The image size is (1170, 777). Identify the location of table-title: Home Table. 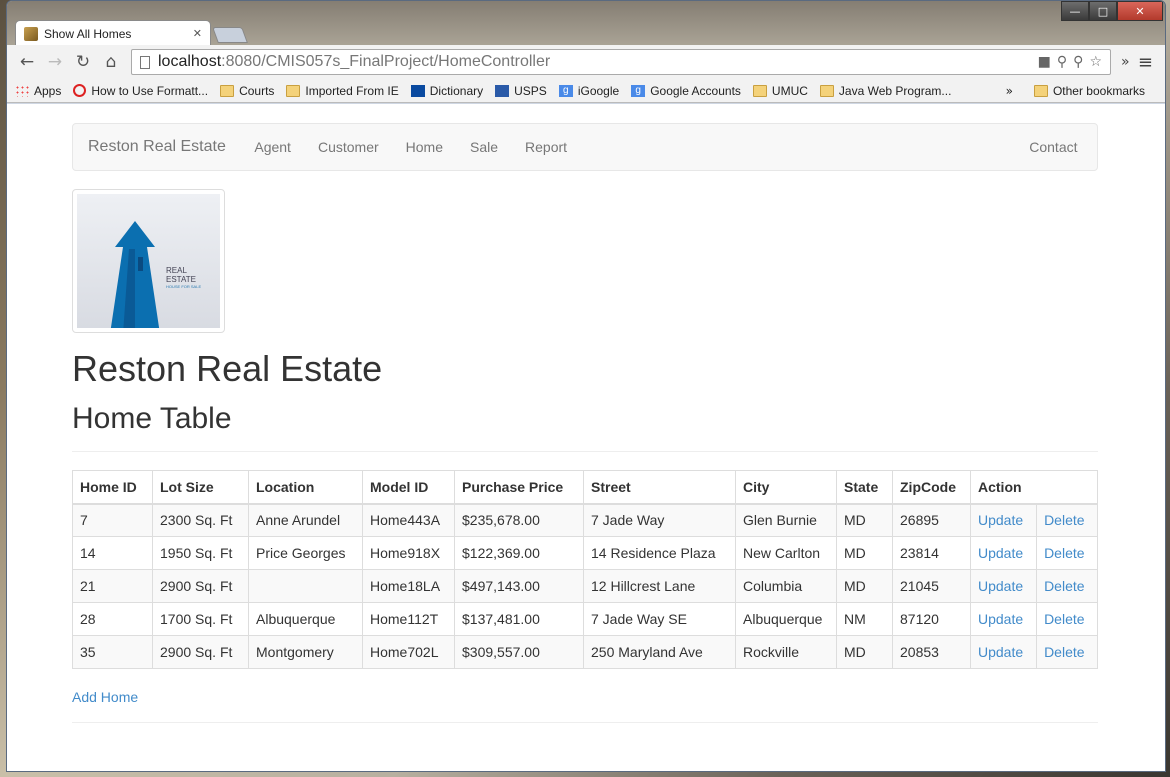
(152, 418).